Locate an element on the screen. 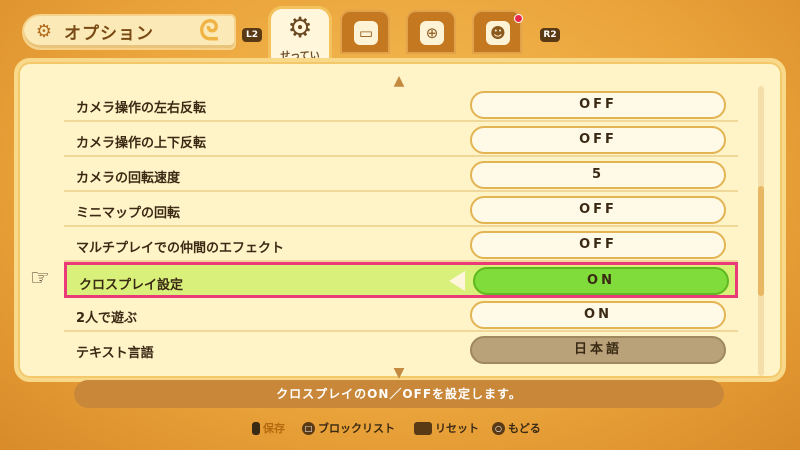 The height and width of the screenshot is (450, 800). pen-icon is located at coordinates (256, 428).